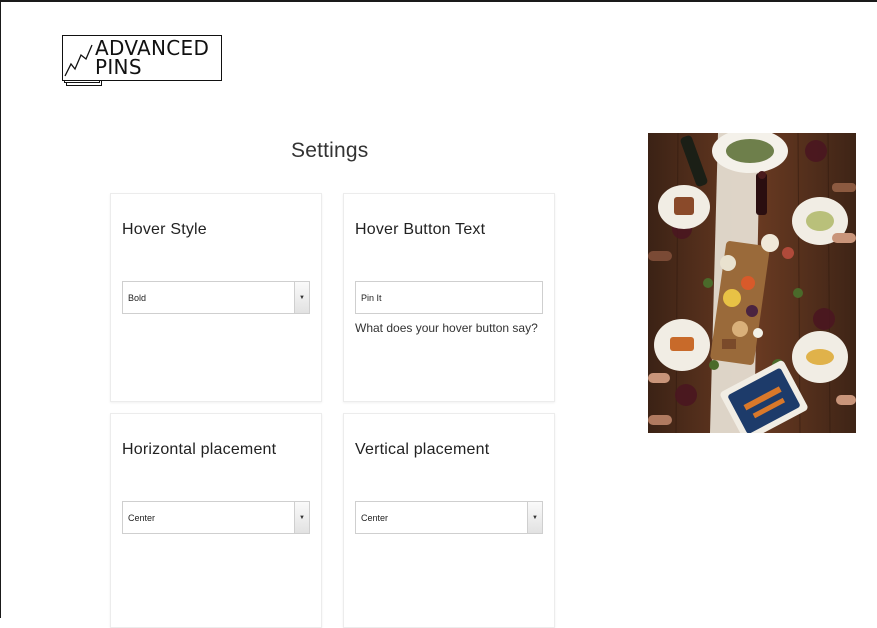 This screenshot has height=628, width=877. I want to click on horizontal-placement-card: Horizontal placement Center ▼, so click(216, 520).